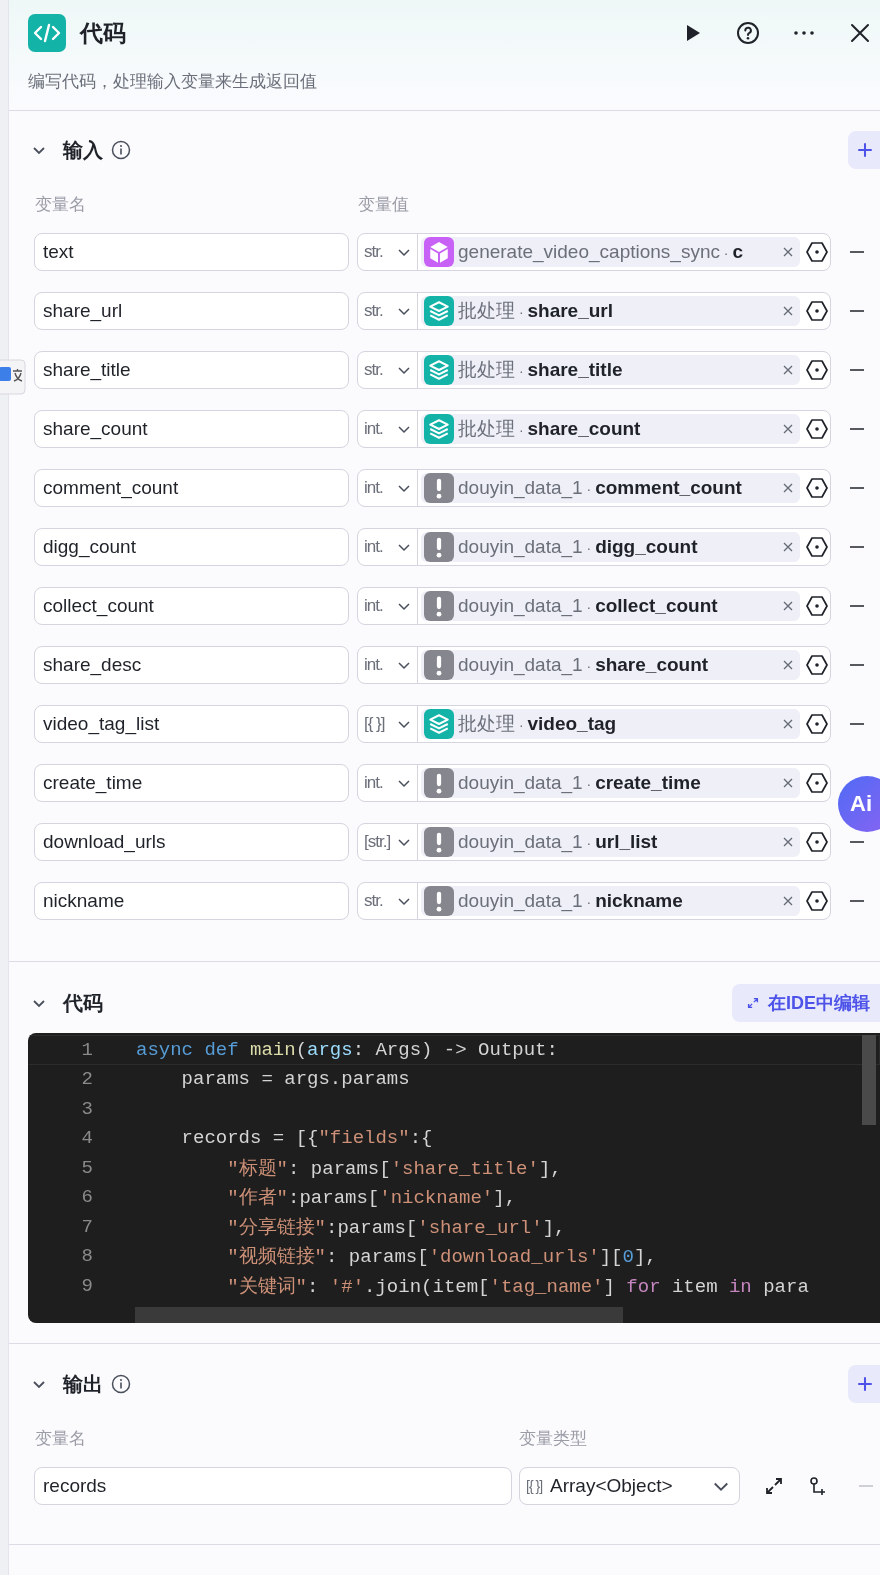  Describe the element at coordinates (86, 1167) in the screenshot. I see `line-number: 5` at that location.